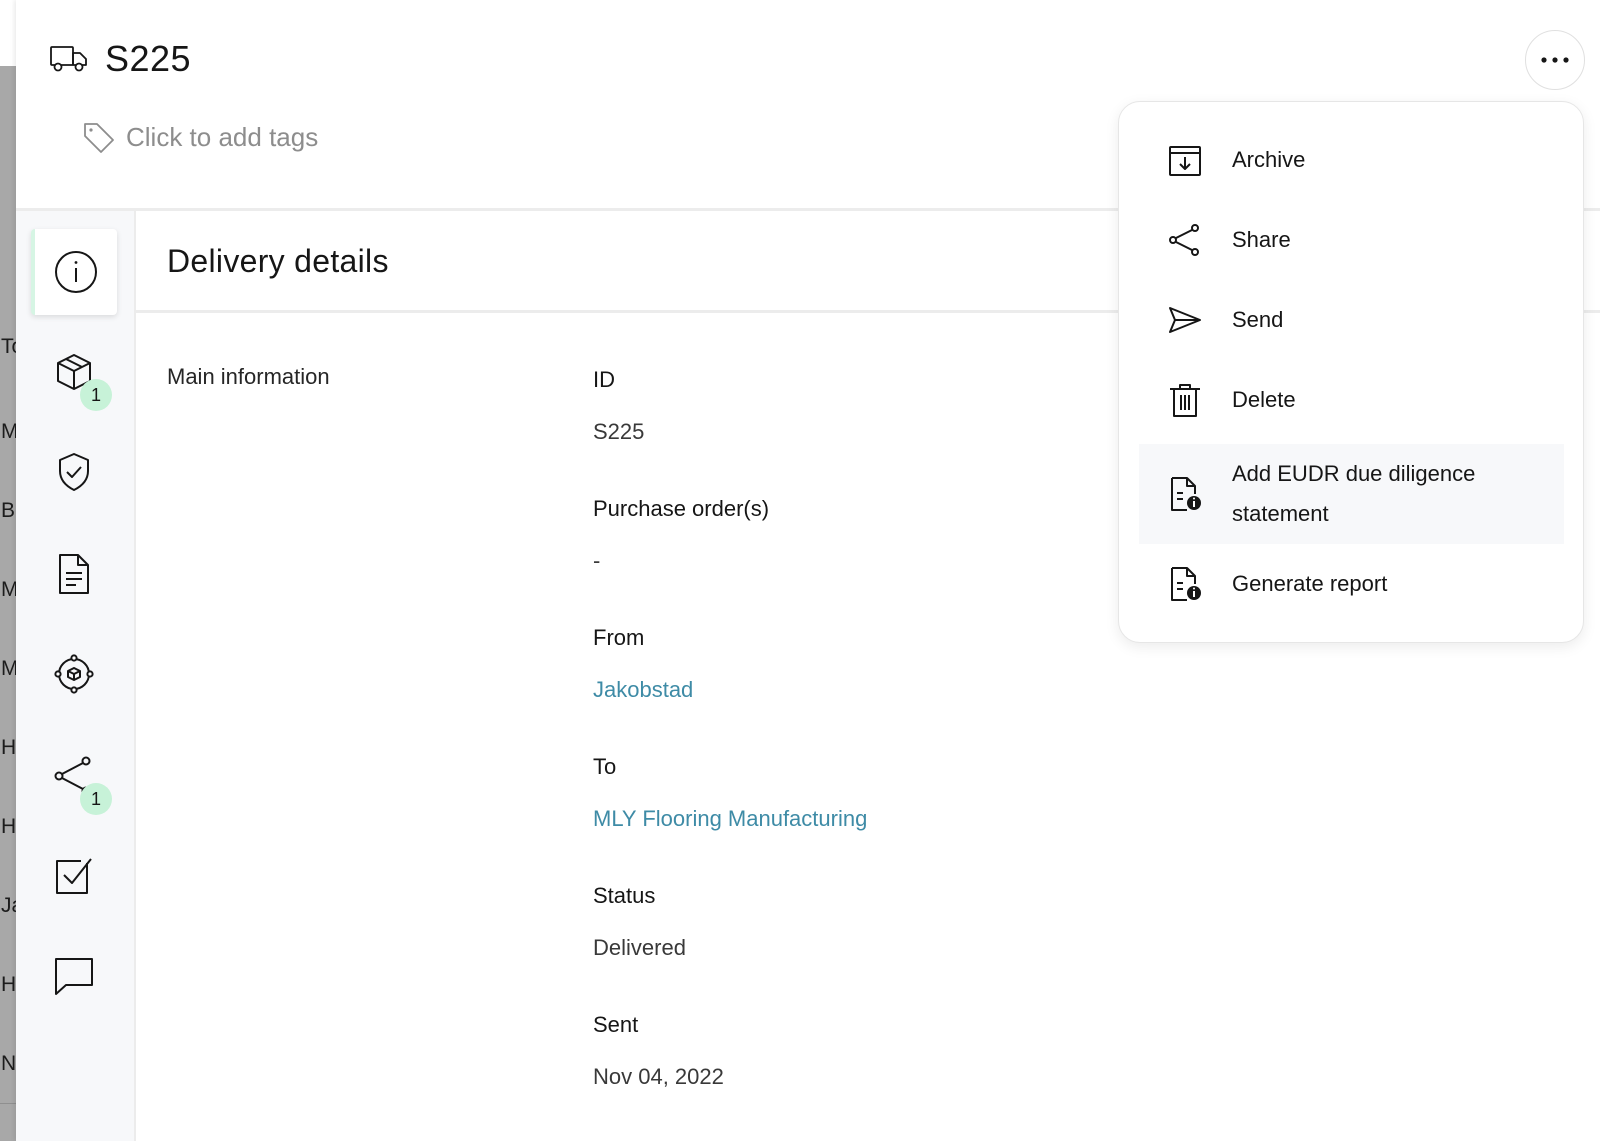  What do you see at coordinates (278, 261) in the screenshot?
I see `section-title: Delivery details` at bounding box center [278, 261].